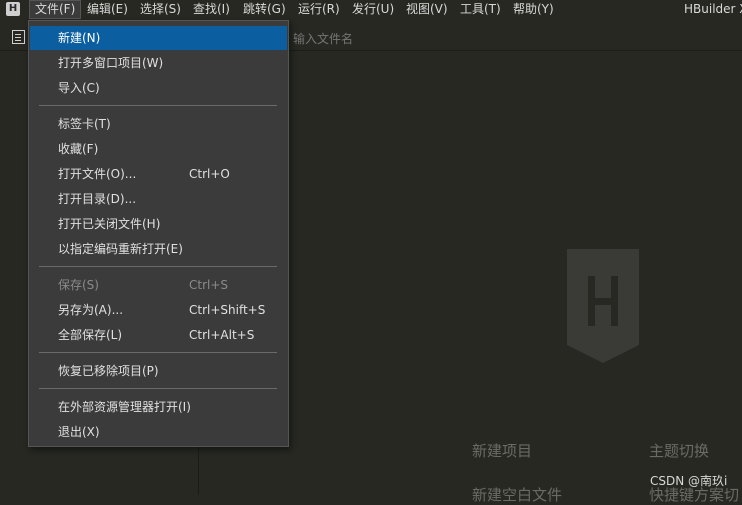 Image resolution: width=742 pixels, height=505 pixels. What do you see at coordinates (502, 450) in the screenshot?
I see `new-project-link: 新建项目` at bounding box center [502, 450].